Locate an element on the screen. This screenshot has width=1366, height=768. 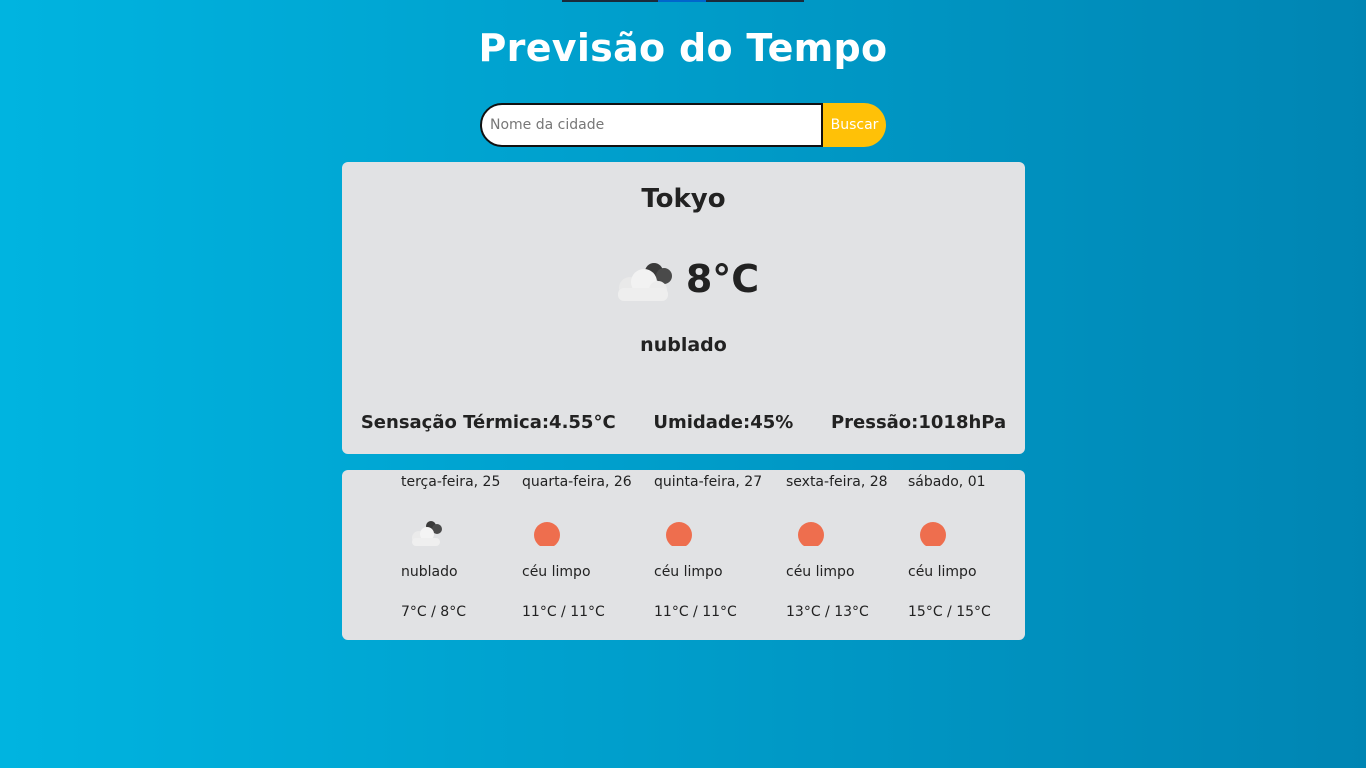
page-title: Previsão do Tempo is located at coordinates (683, 48).